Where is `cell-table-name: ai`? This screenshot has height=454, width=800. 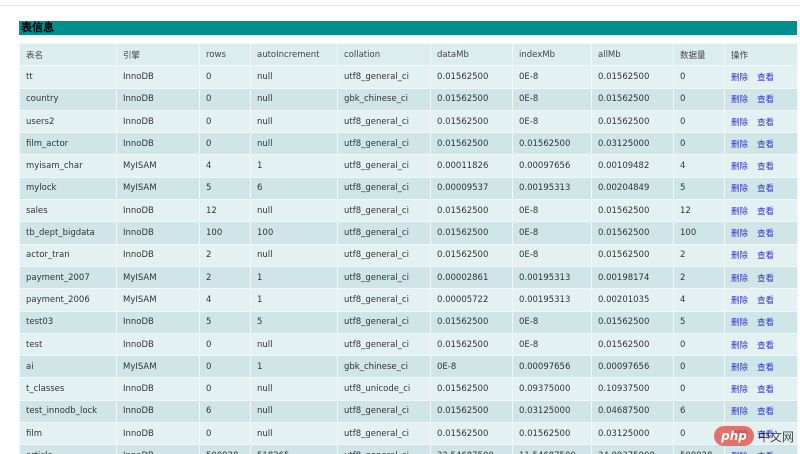
cell-table-name: ai is located at coordinates (68, 367).